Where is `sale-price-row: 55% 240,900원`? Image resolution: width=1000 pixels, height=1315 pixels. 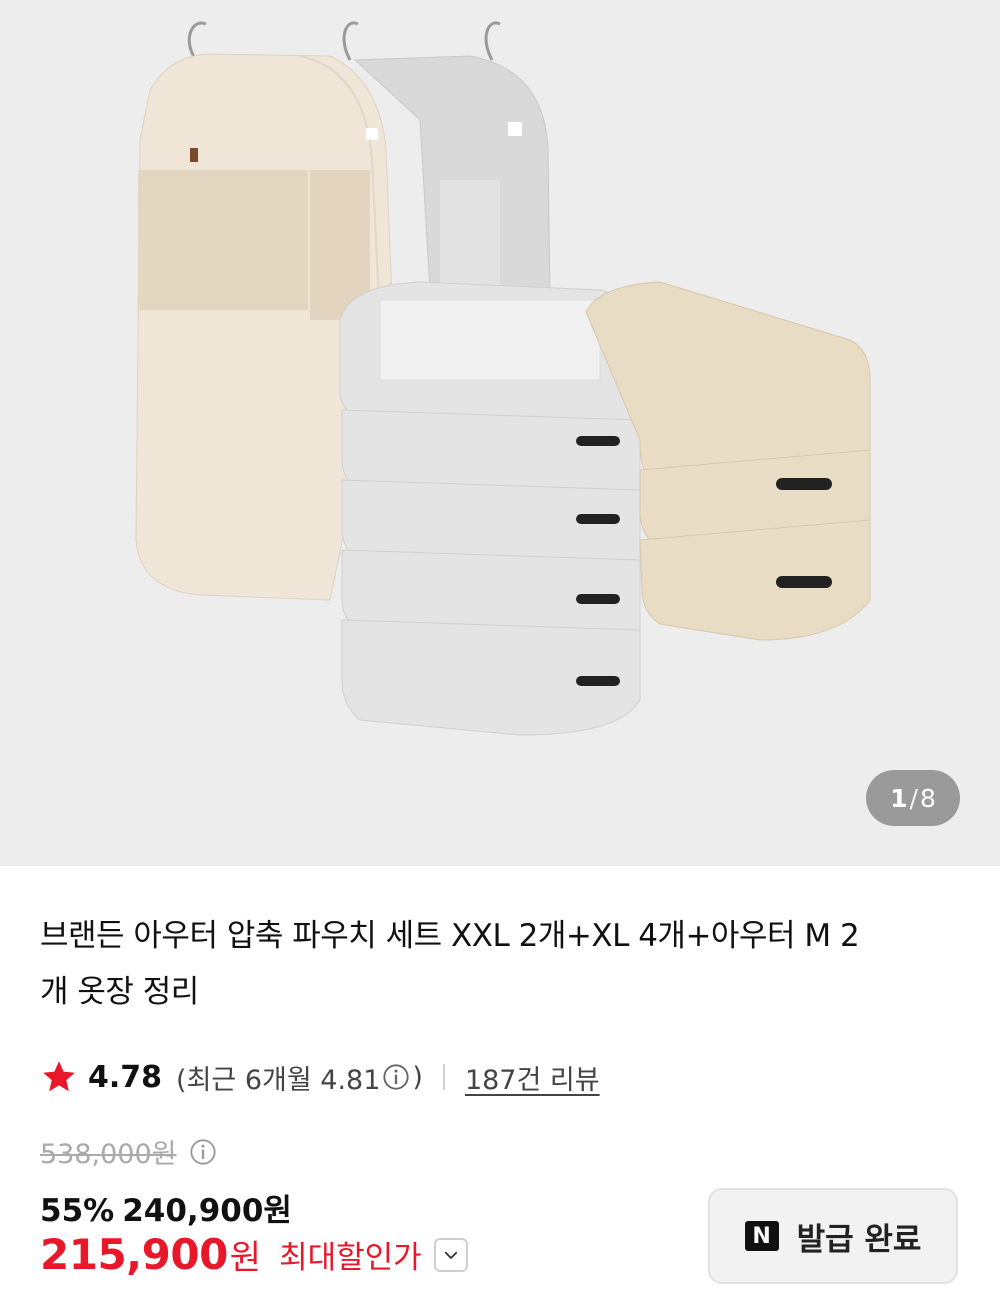
sale-price-row: 55% 240,900원 is located at coordinates (166, 1207).